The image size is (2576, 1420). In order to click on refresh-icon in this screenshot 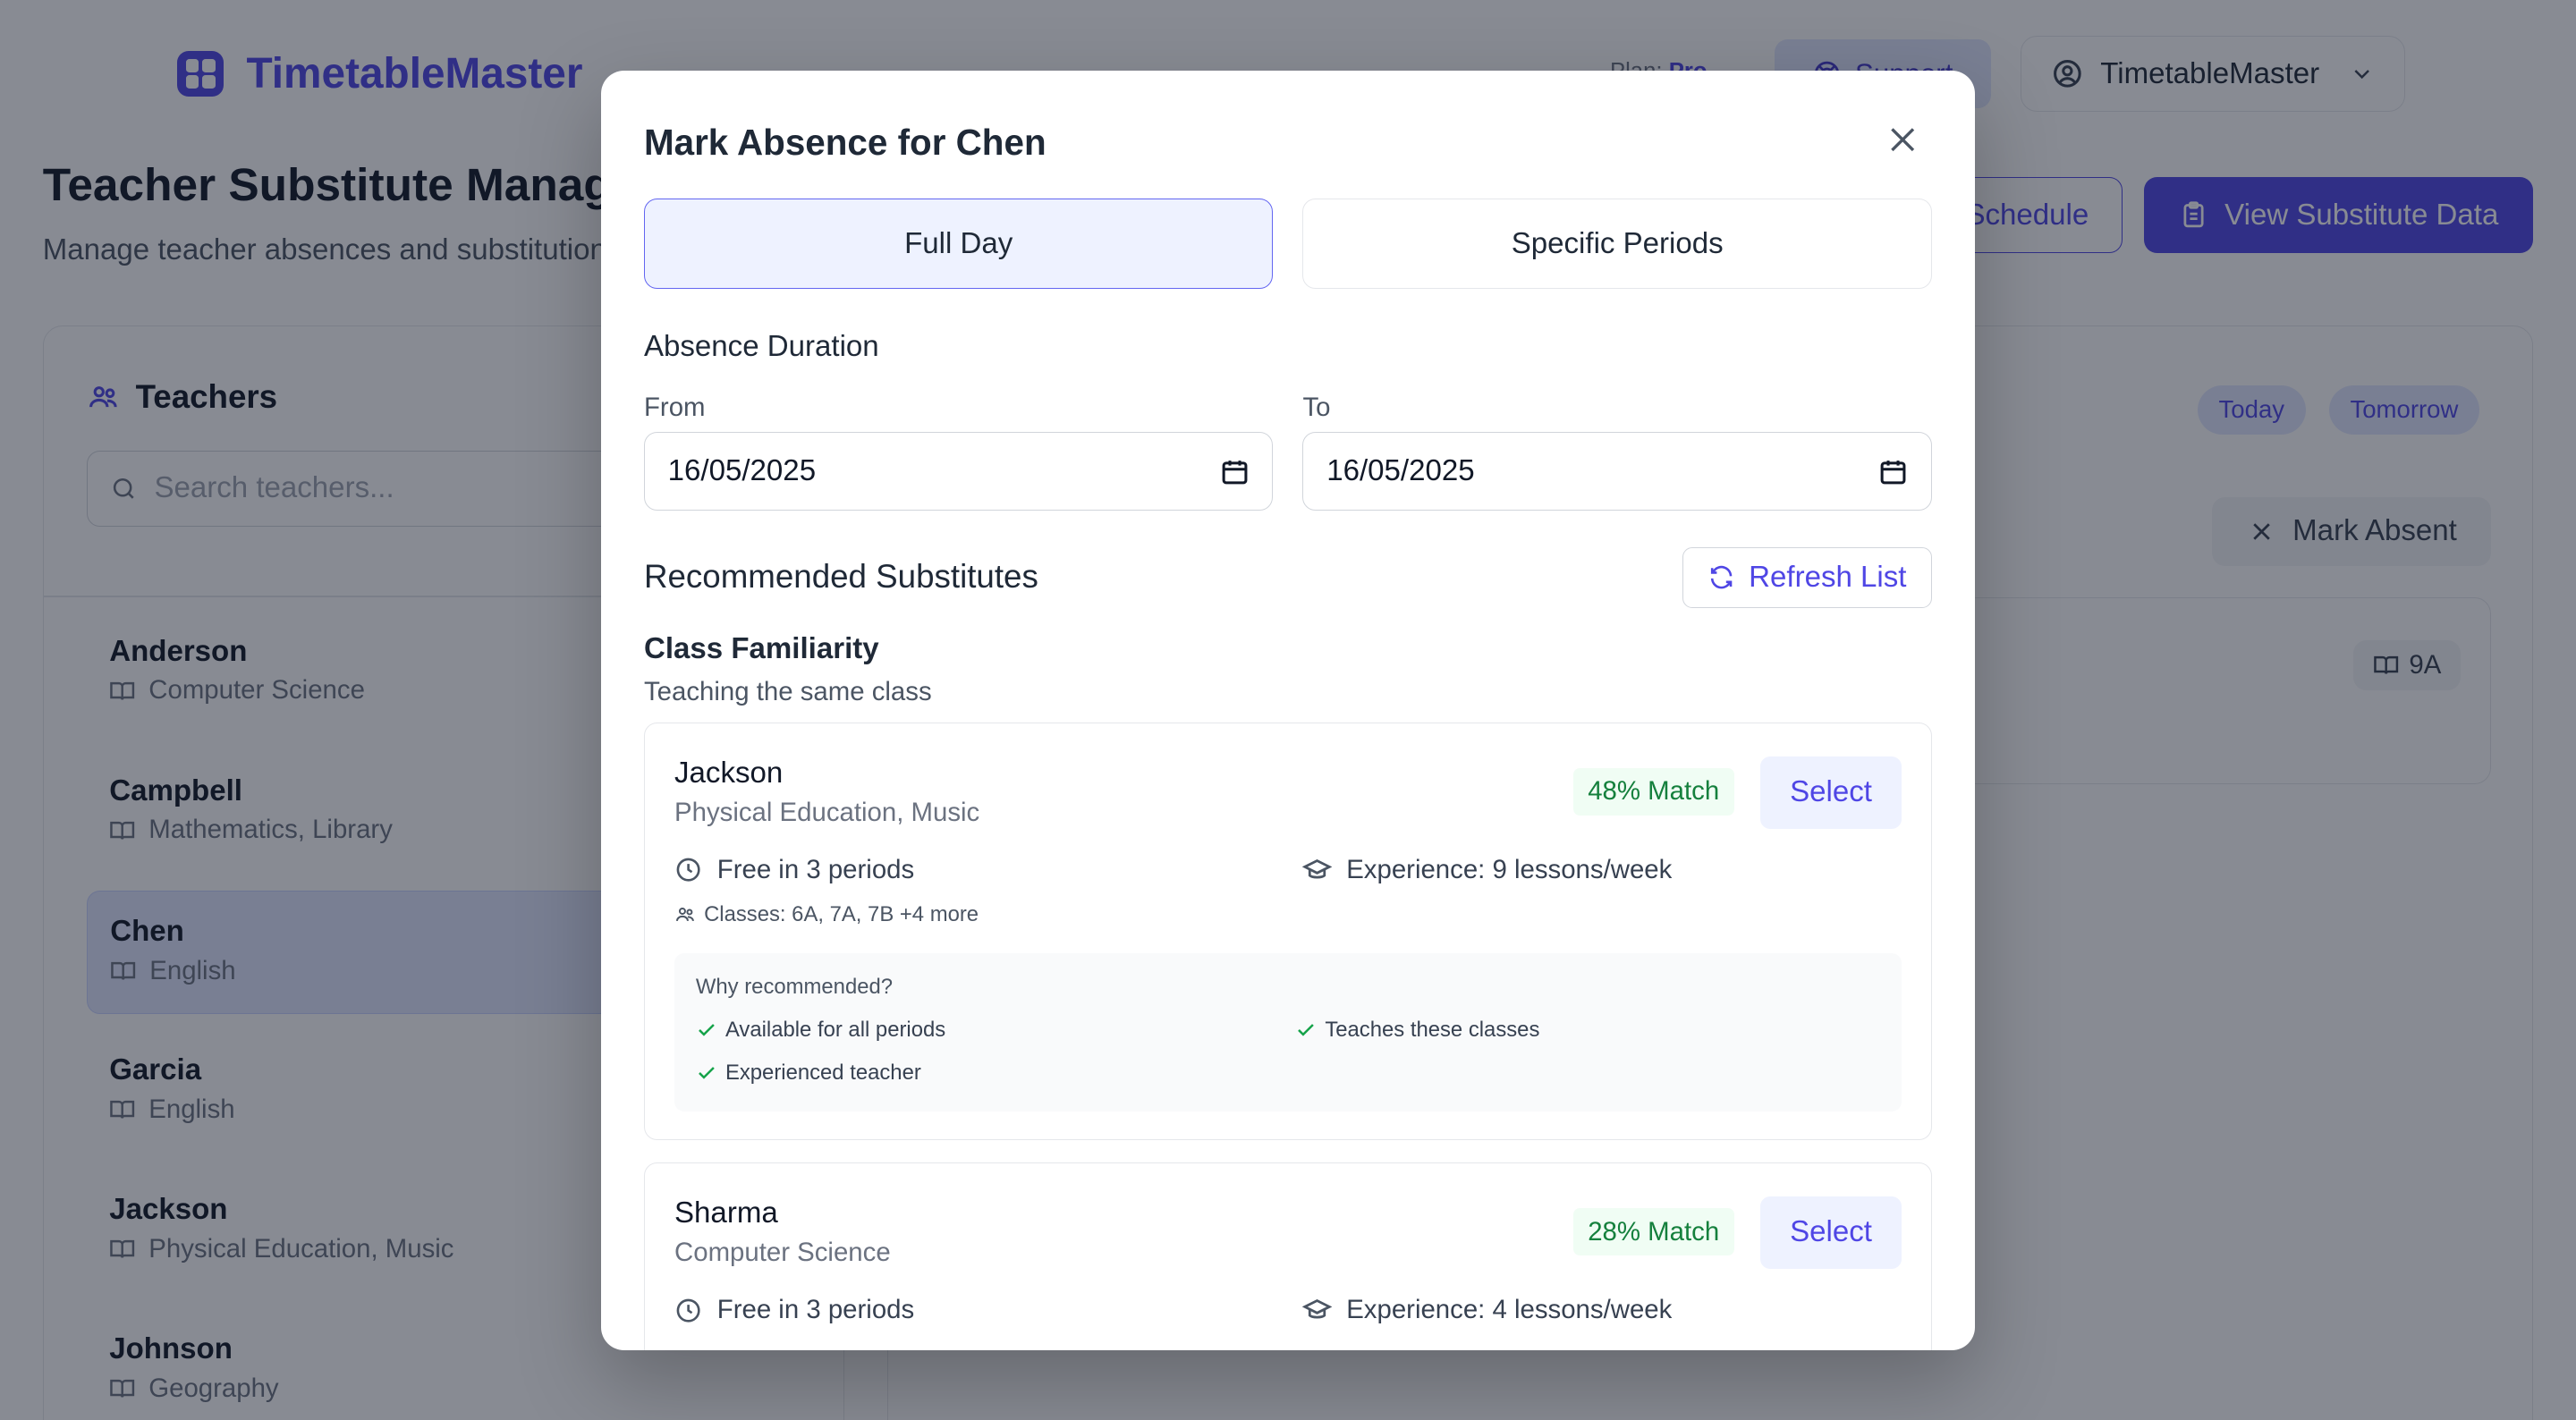, I will do `click(1722, 577)`.